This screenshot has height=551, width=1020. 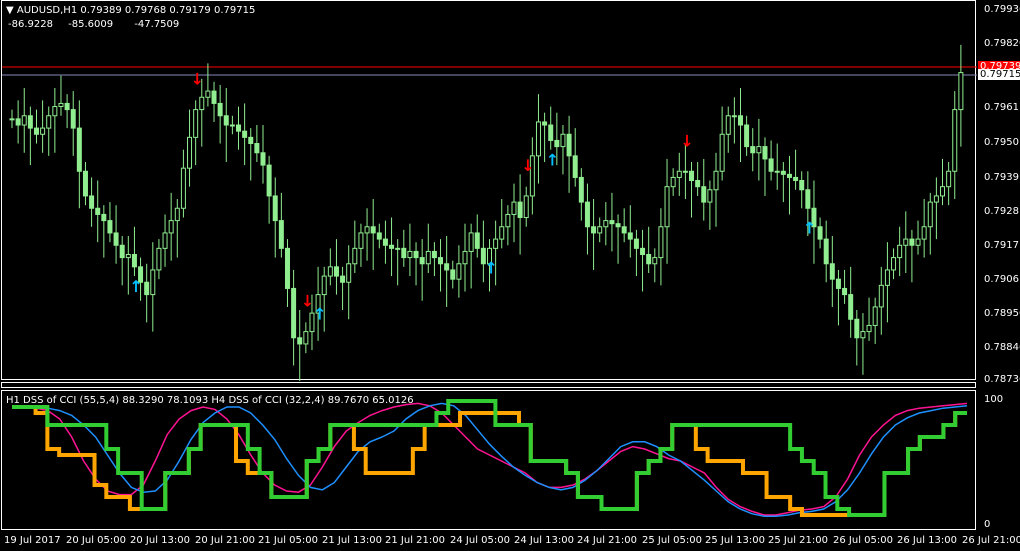 I want to click on time-tick-label: 20 Jul 05:00, so click(x=96, y=540).